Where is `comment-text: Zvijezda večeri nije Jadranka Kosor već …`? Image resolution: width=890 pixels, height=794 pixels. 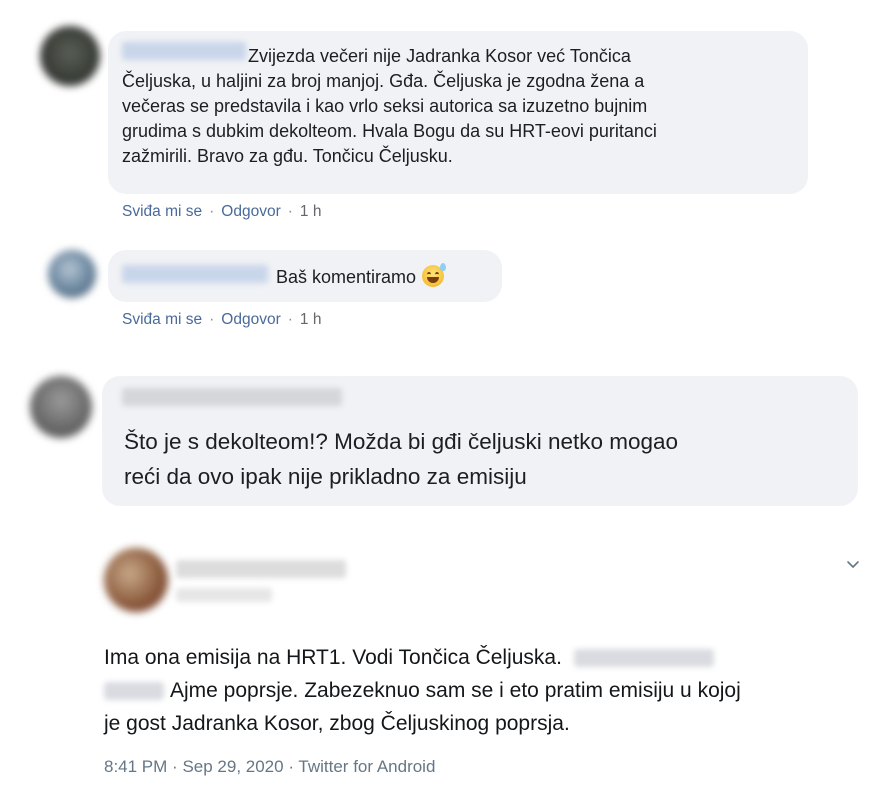
comment-text: Zvijezda večeri nije Jadranka Kosor već … is located at coordinates (528, 56).